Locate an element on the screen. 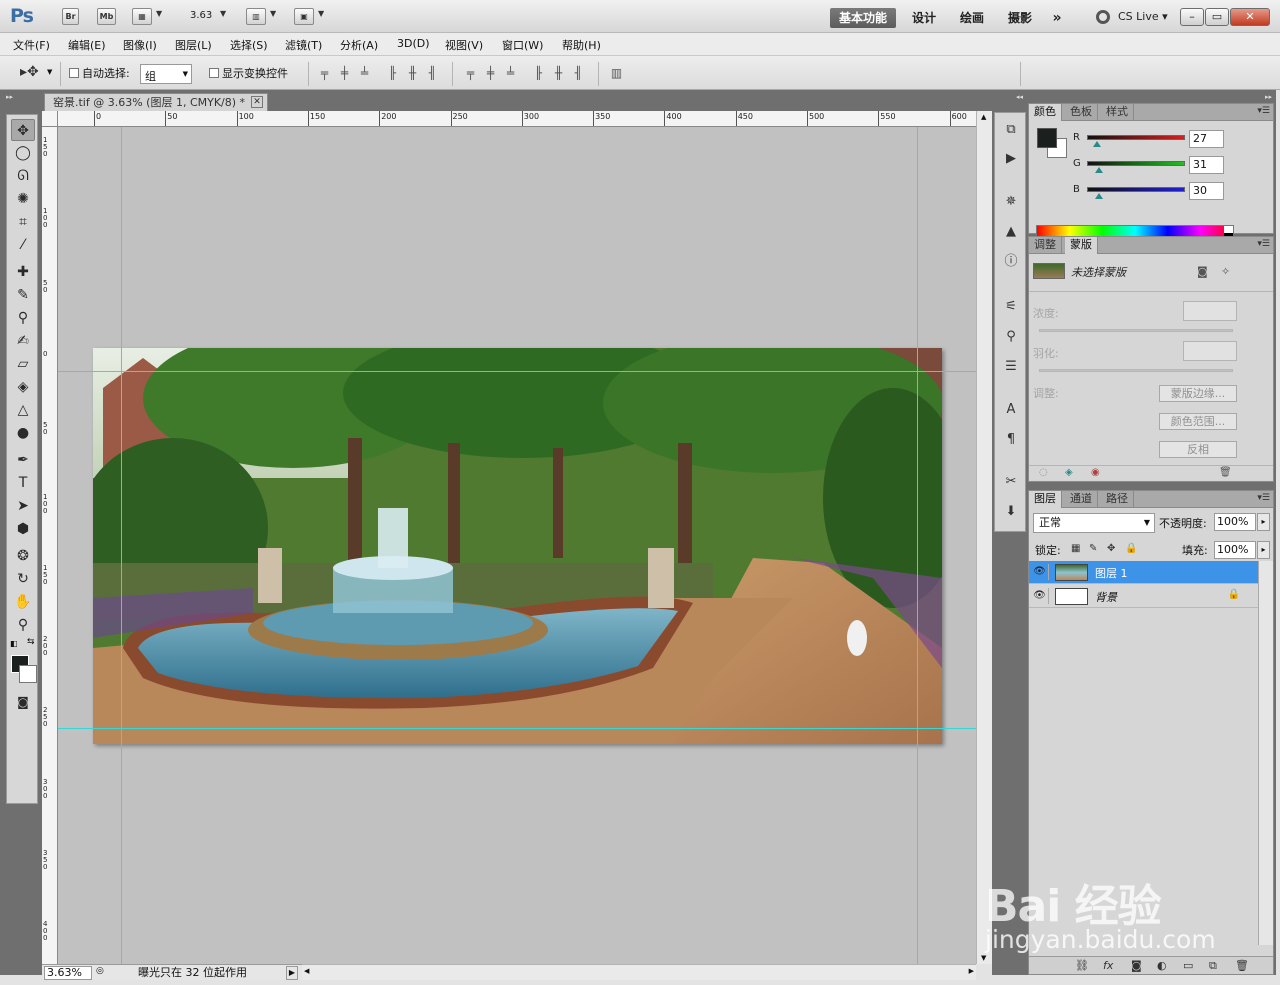 The width and height of the screenshot is (1280, 985). scroll-down-icon: ▼ is located at coordinates (983, 958).